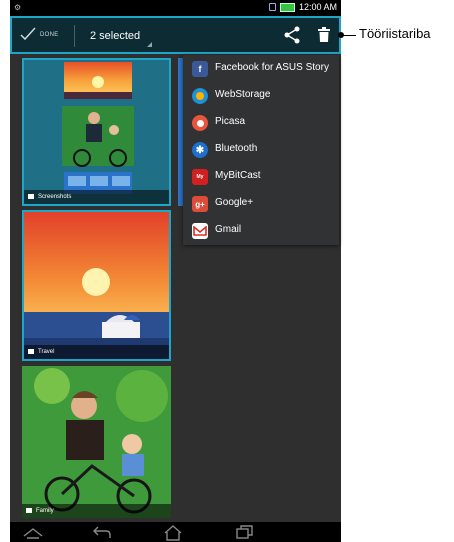  I want to click on done-button: DONE, so click(49, 35).